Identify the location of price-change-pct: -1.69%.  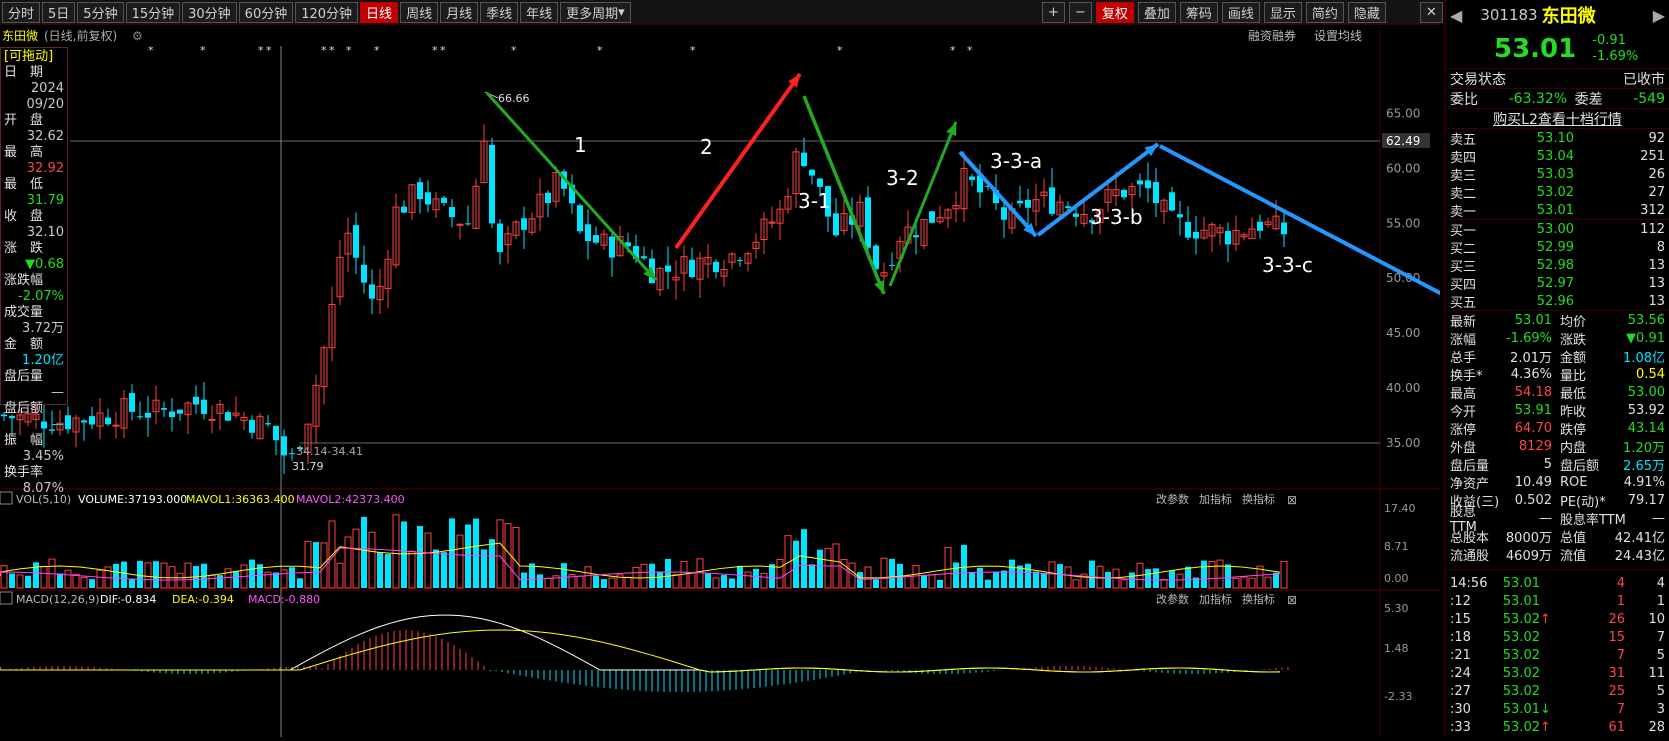
(1615, 56).